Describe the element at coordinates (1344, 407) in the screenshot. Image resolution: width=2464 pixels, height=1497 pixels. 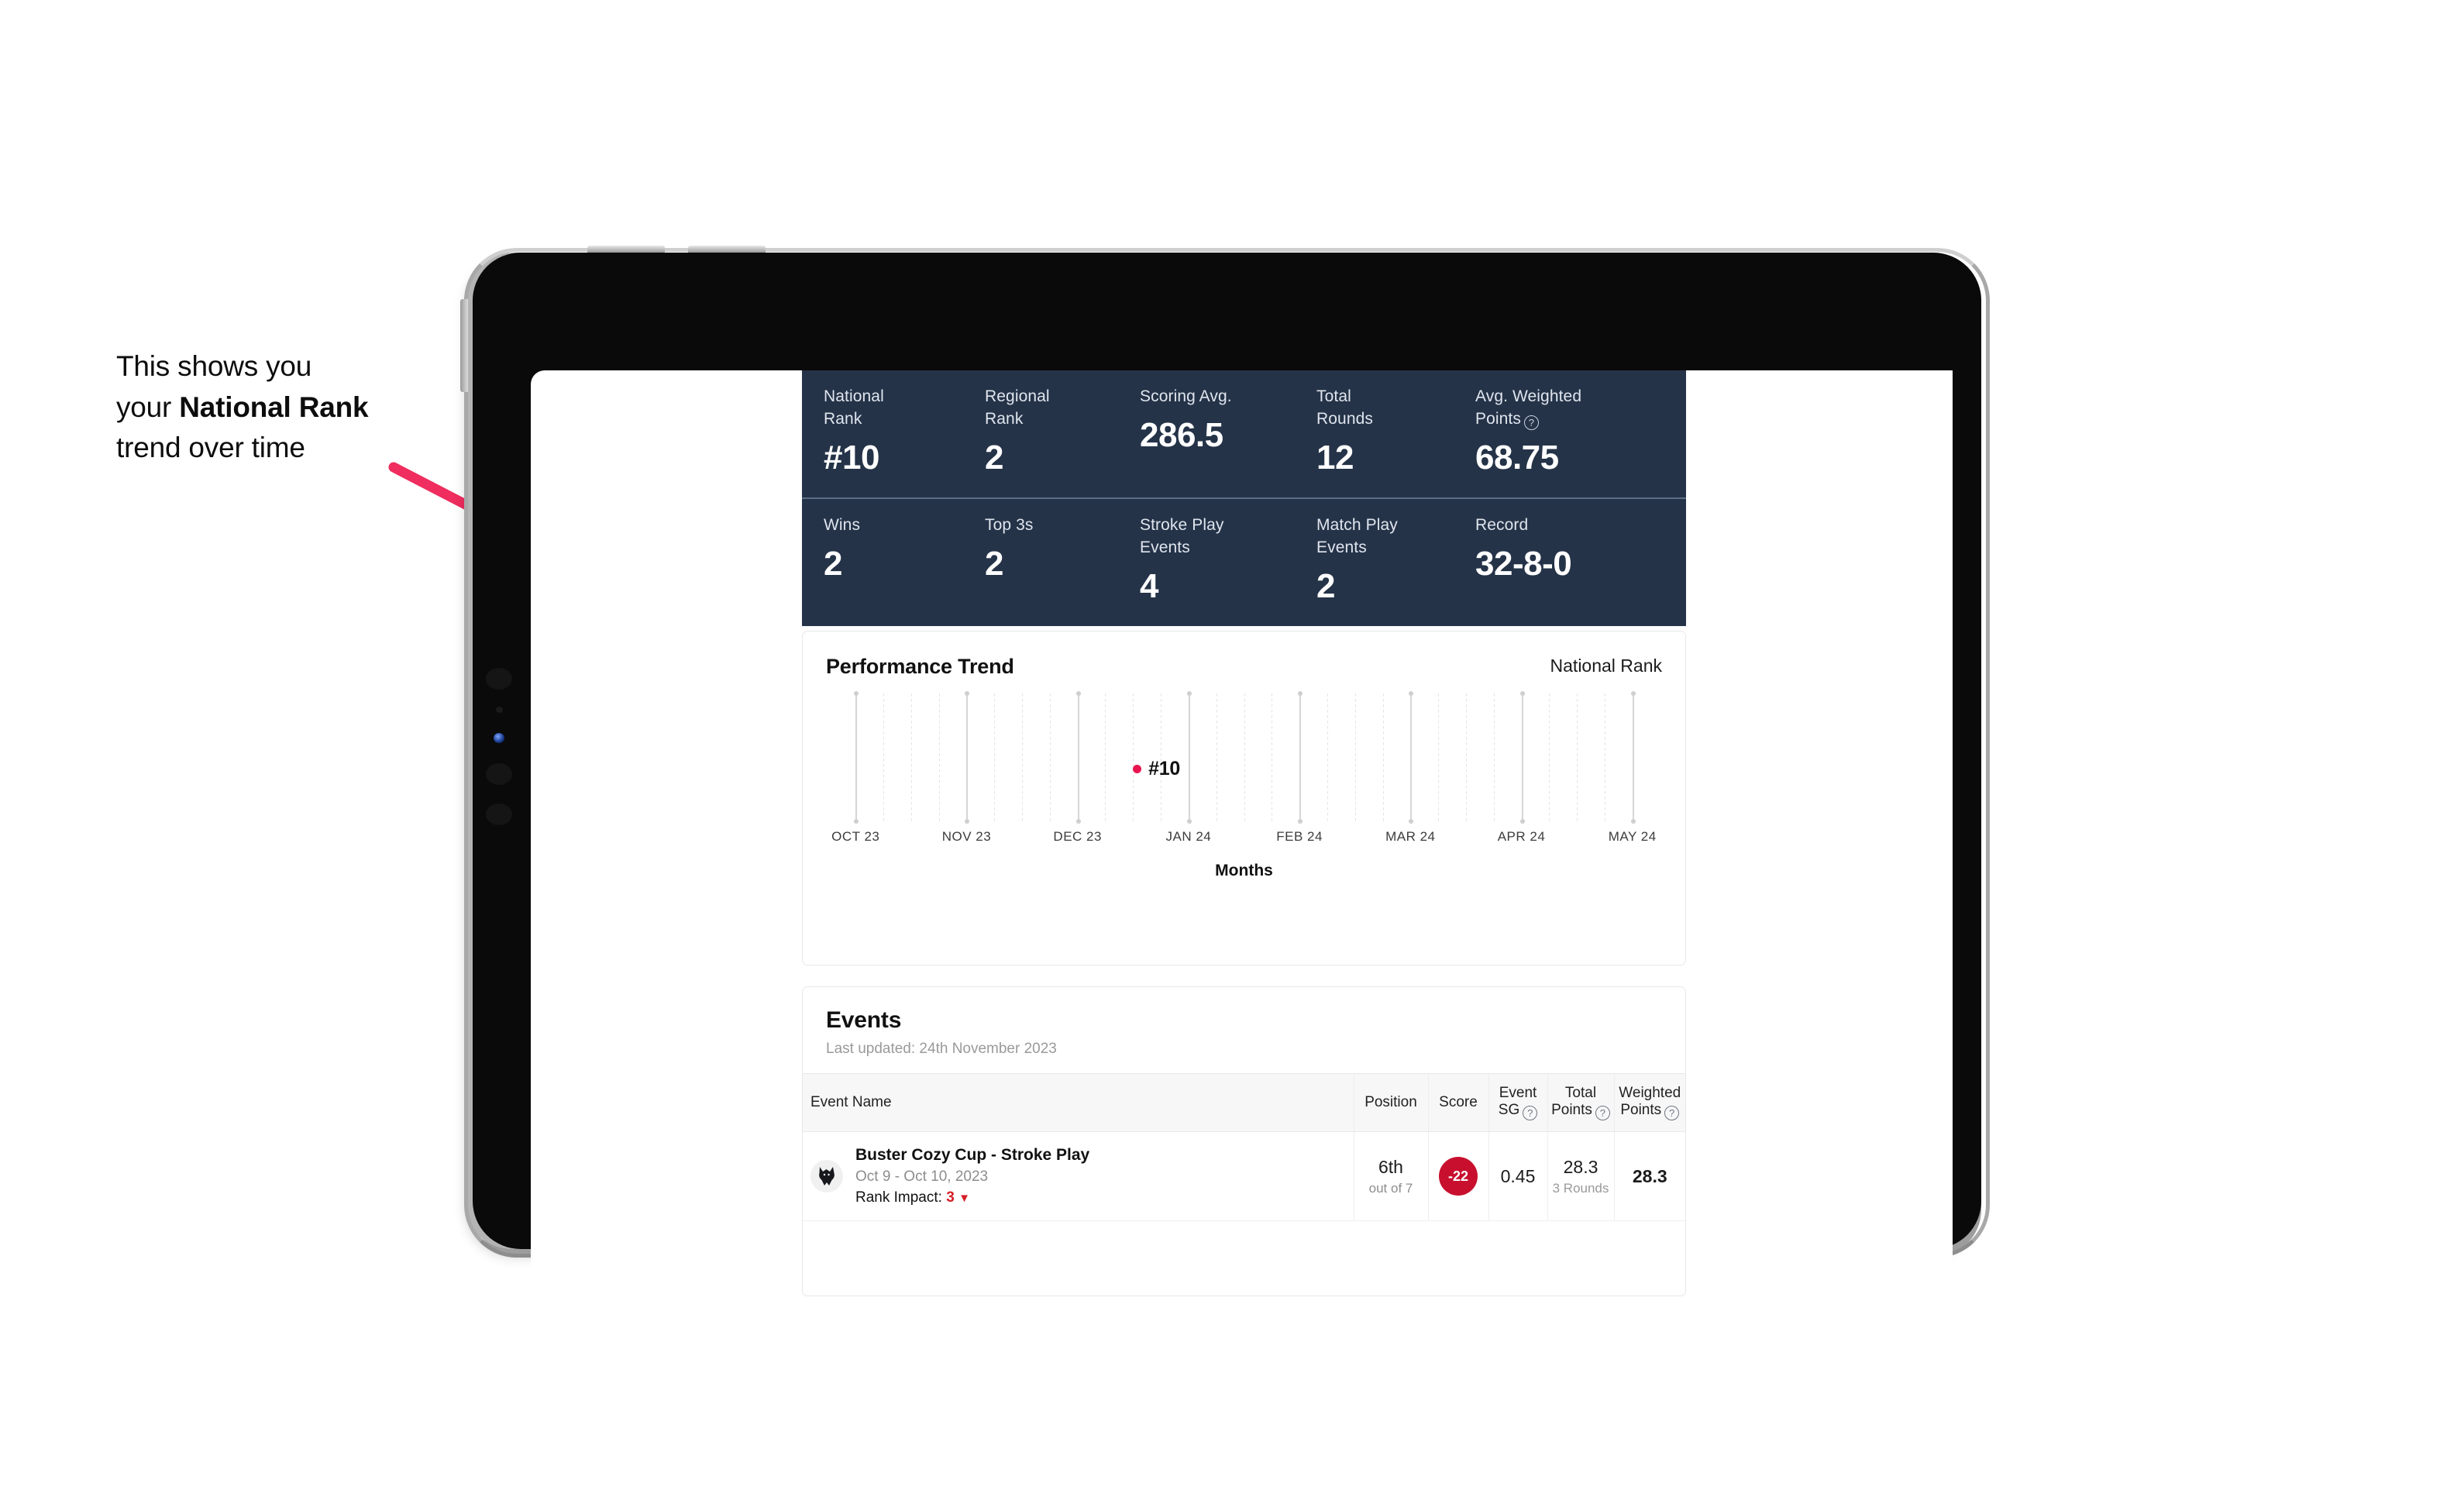
I see `stat-label: Total Rounds` at that location.